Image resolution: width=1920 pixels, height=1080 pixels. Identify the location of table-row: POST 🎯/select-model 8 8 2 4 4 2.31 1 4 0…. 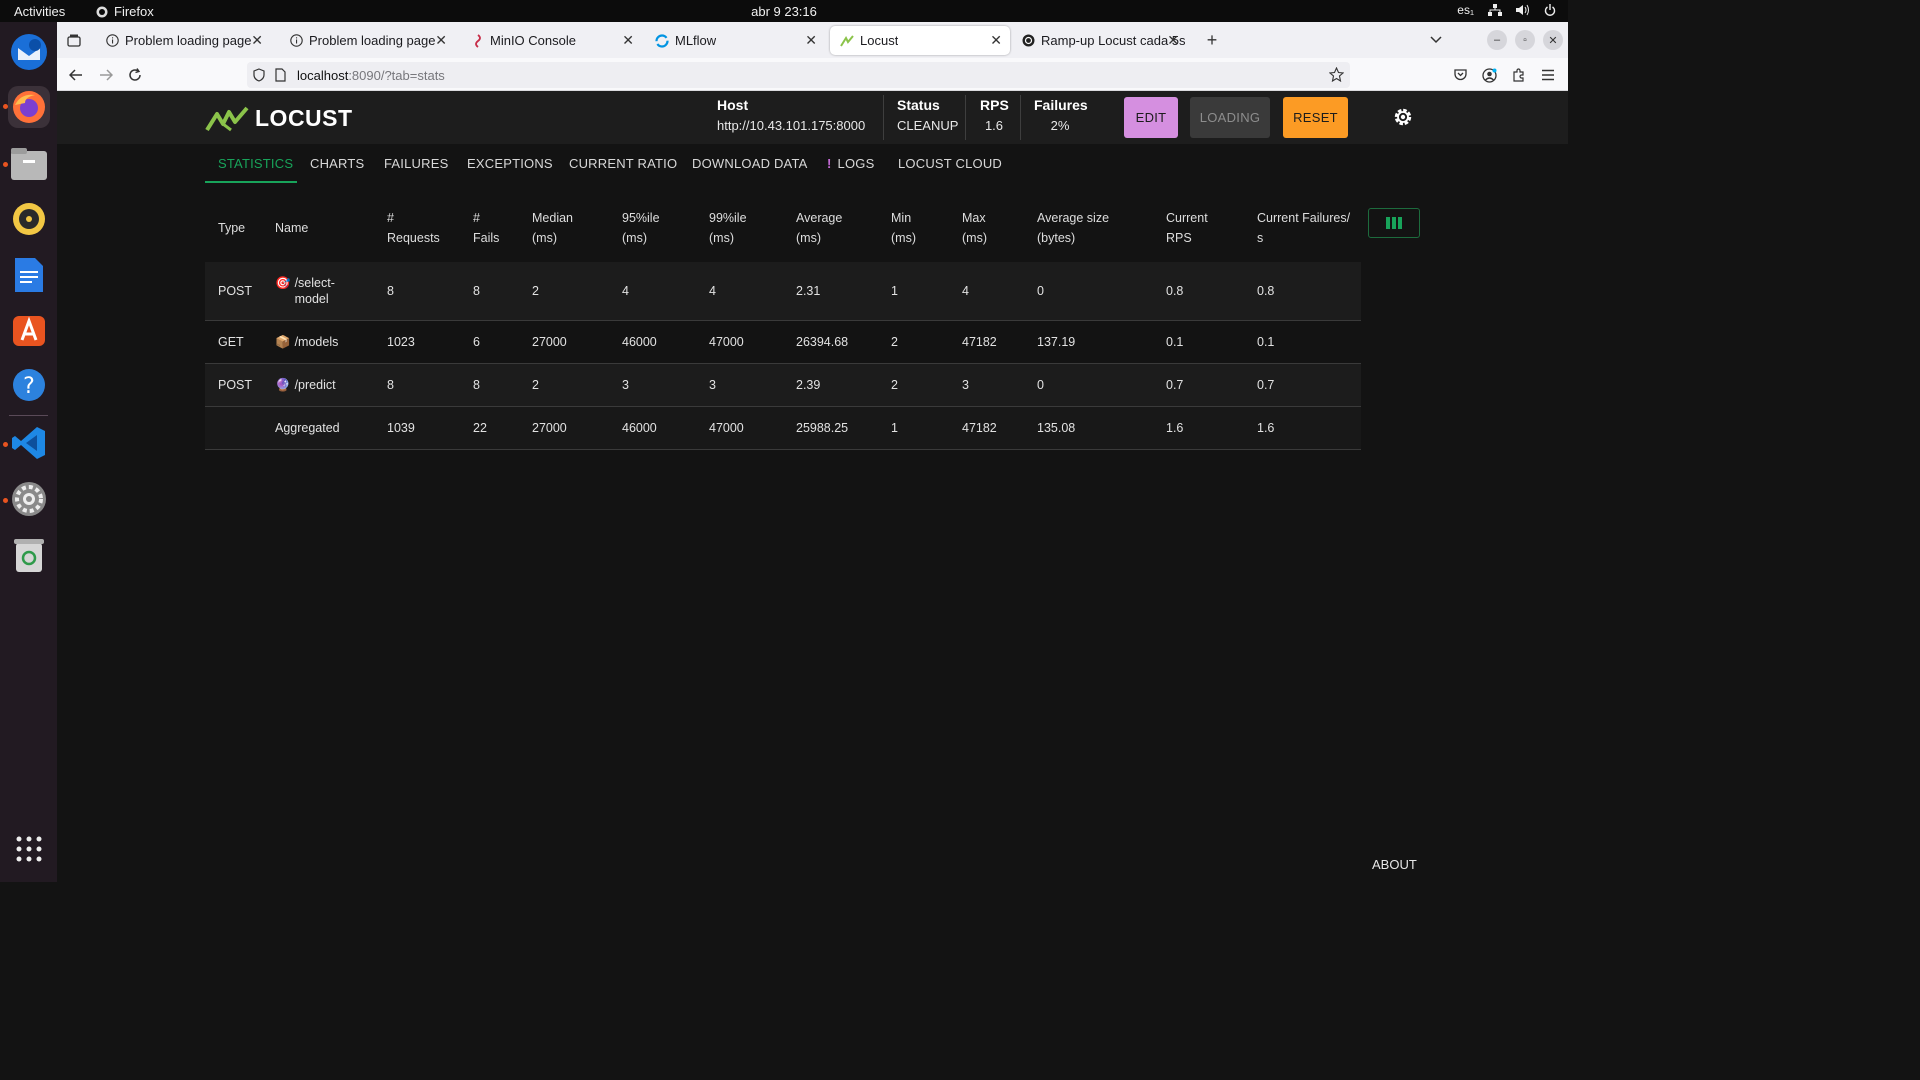
(783, 291).